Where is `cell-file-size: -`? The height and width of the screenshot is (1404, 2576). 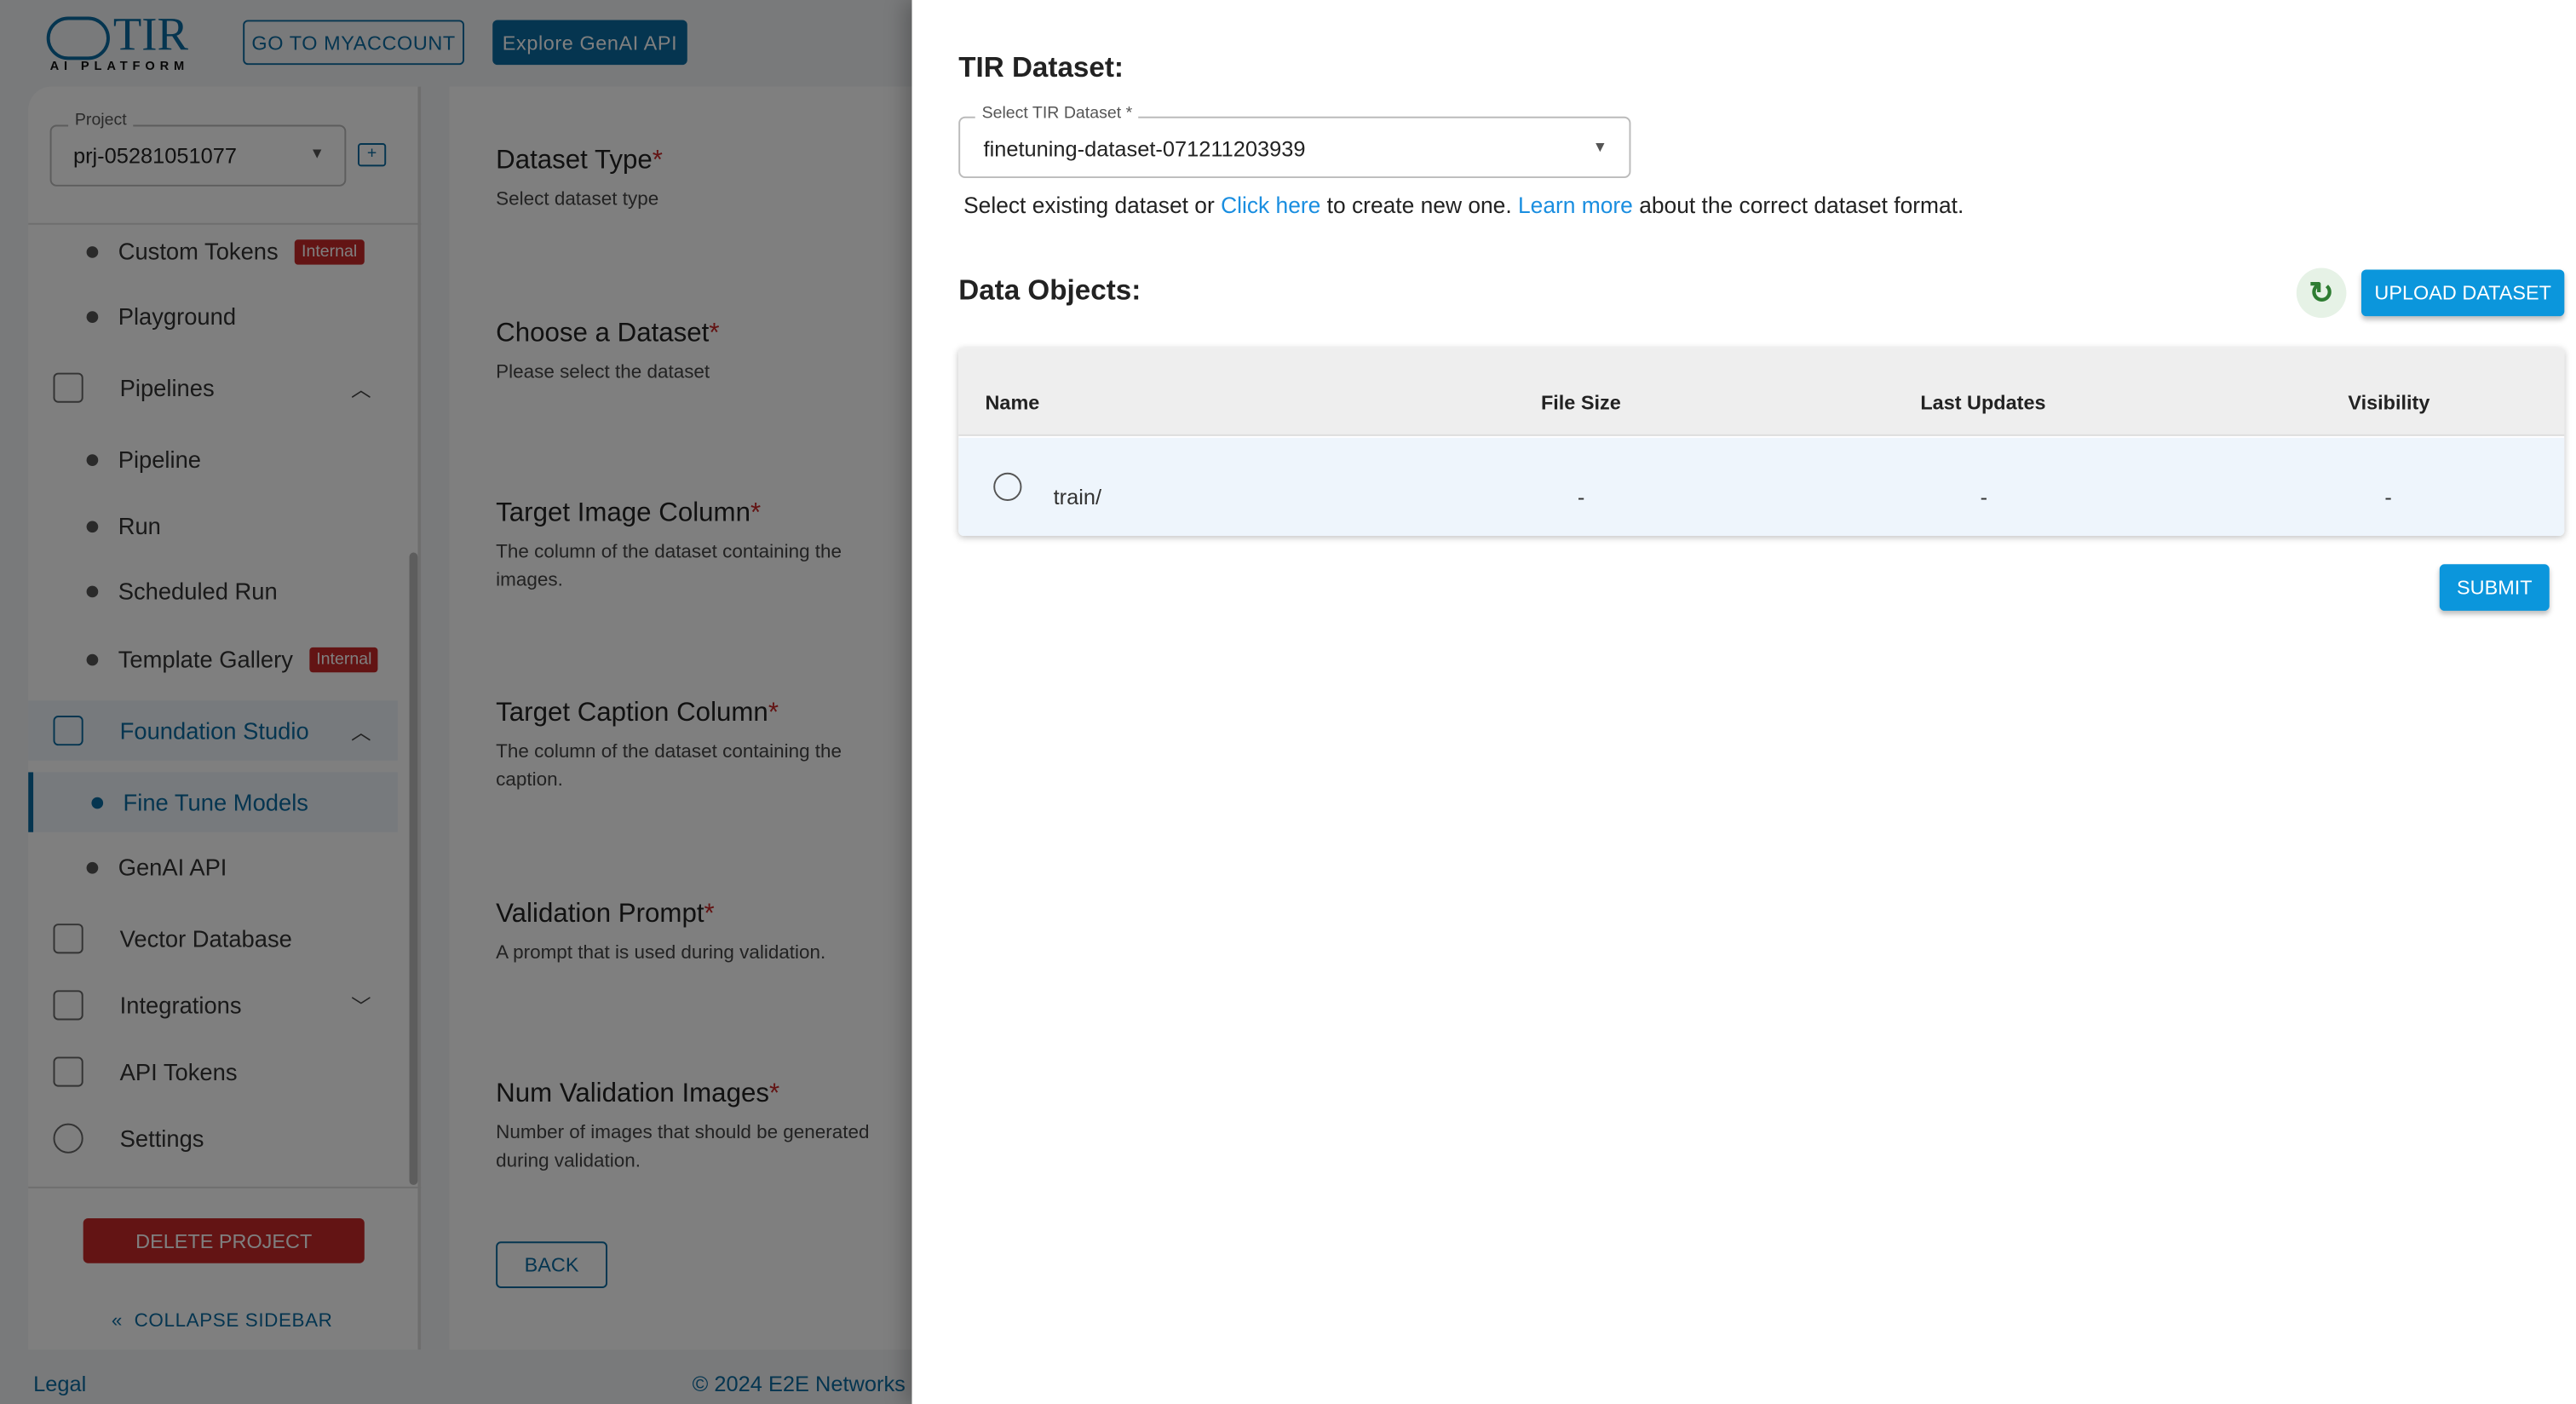 cell-file-size: - is located at coordinates (1581, 496).